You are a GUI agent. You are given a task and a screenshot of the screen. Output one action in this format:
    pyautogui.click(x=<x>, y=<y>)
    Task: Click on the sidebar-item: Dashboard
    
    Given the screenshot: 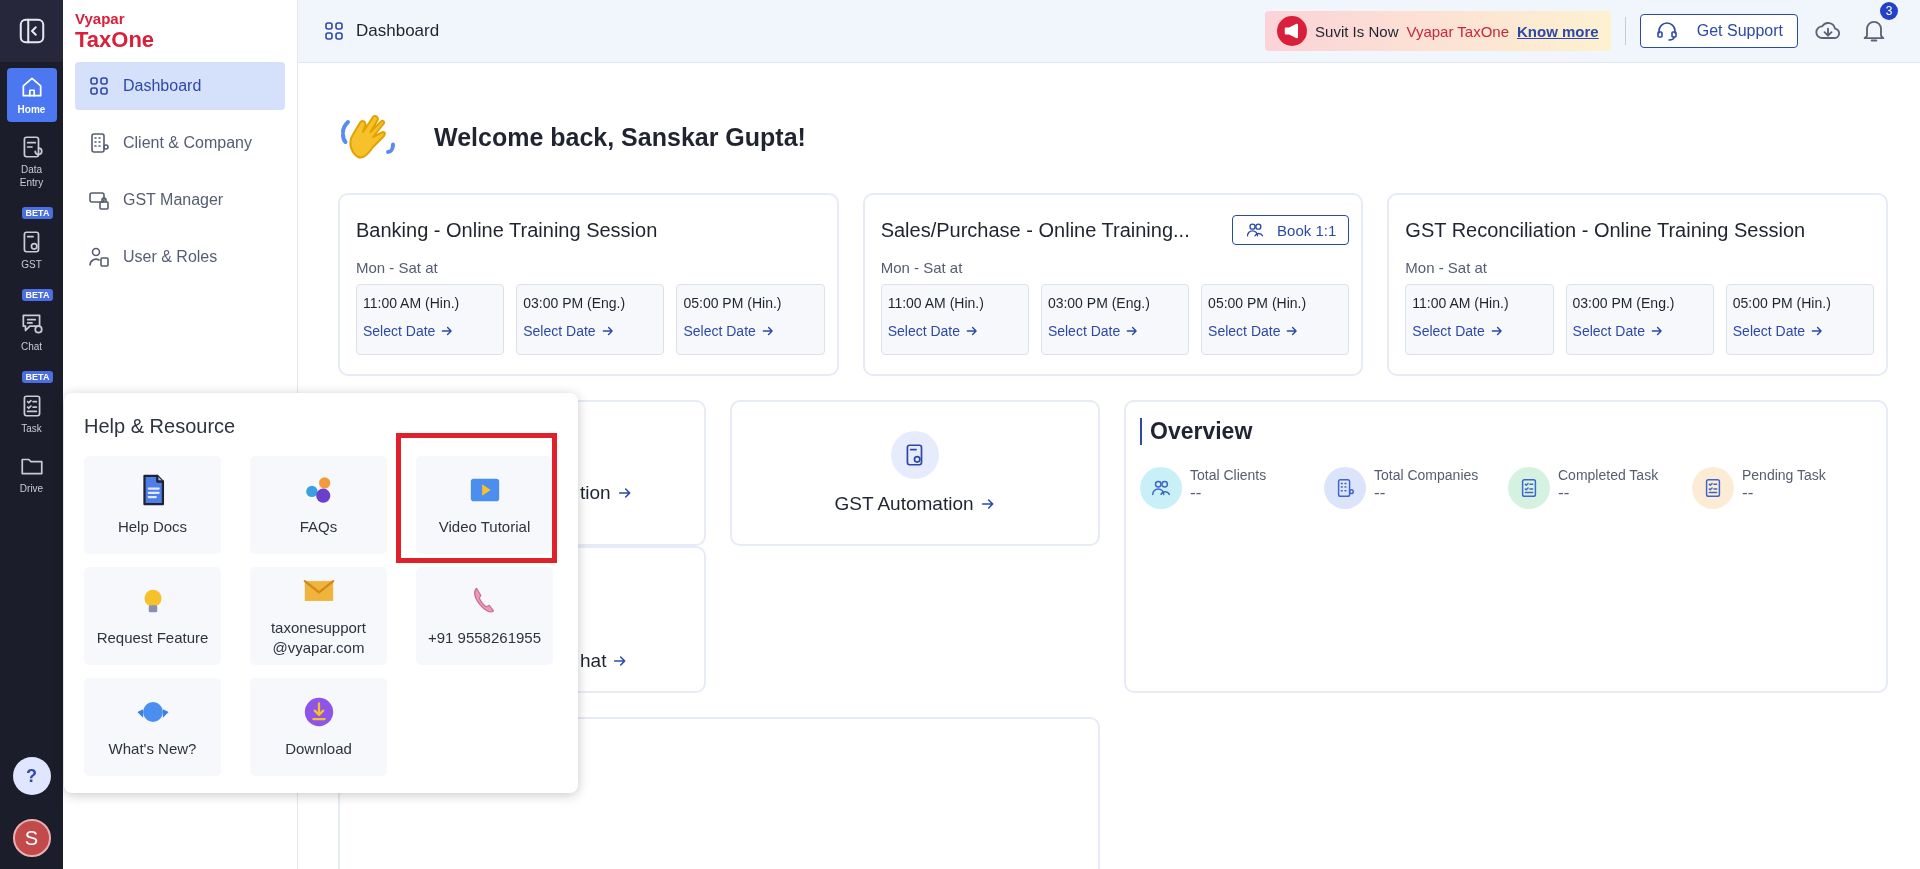 What is the action you would take?
    pyautogui.click(x=180, y=86)
    